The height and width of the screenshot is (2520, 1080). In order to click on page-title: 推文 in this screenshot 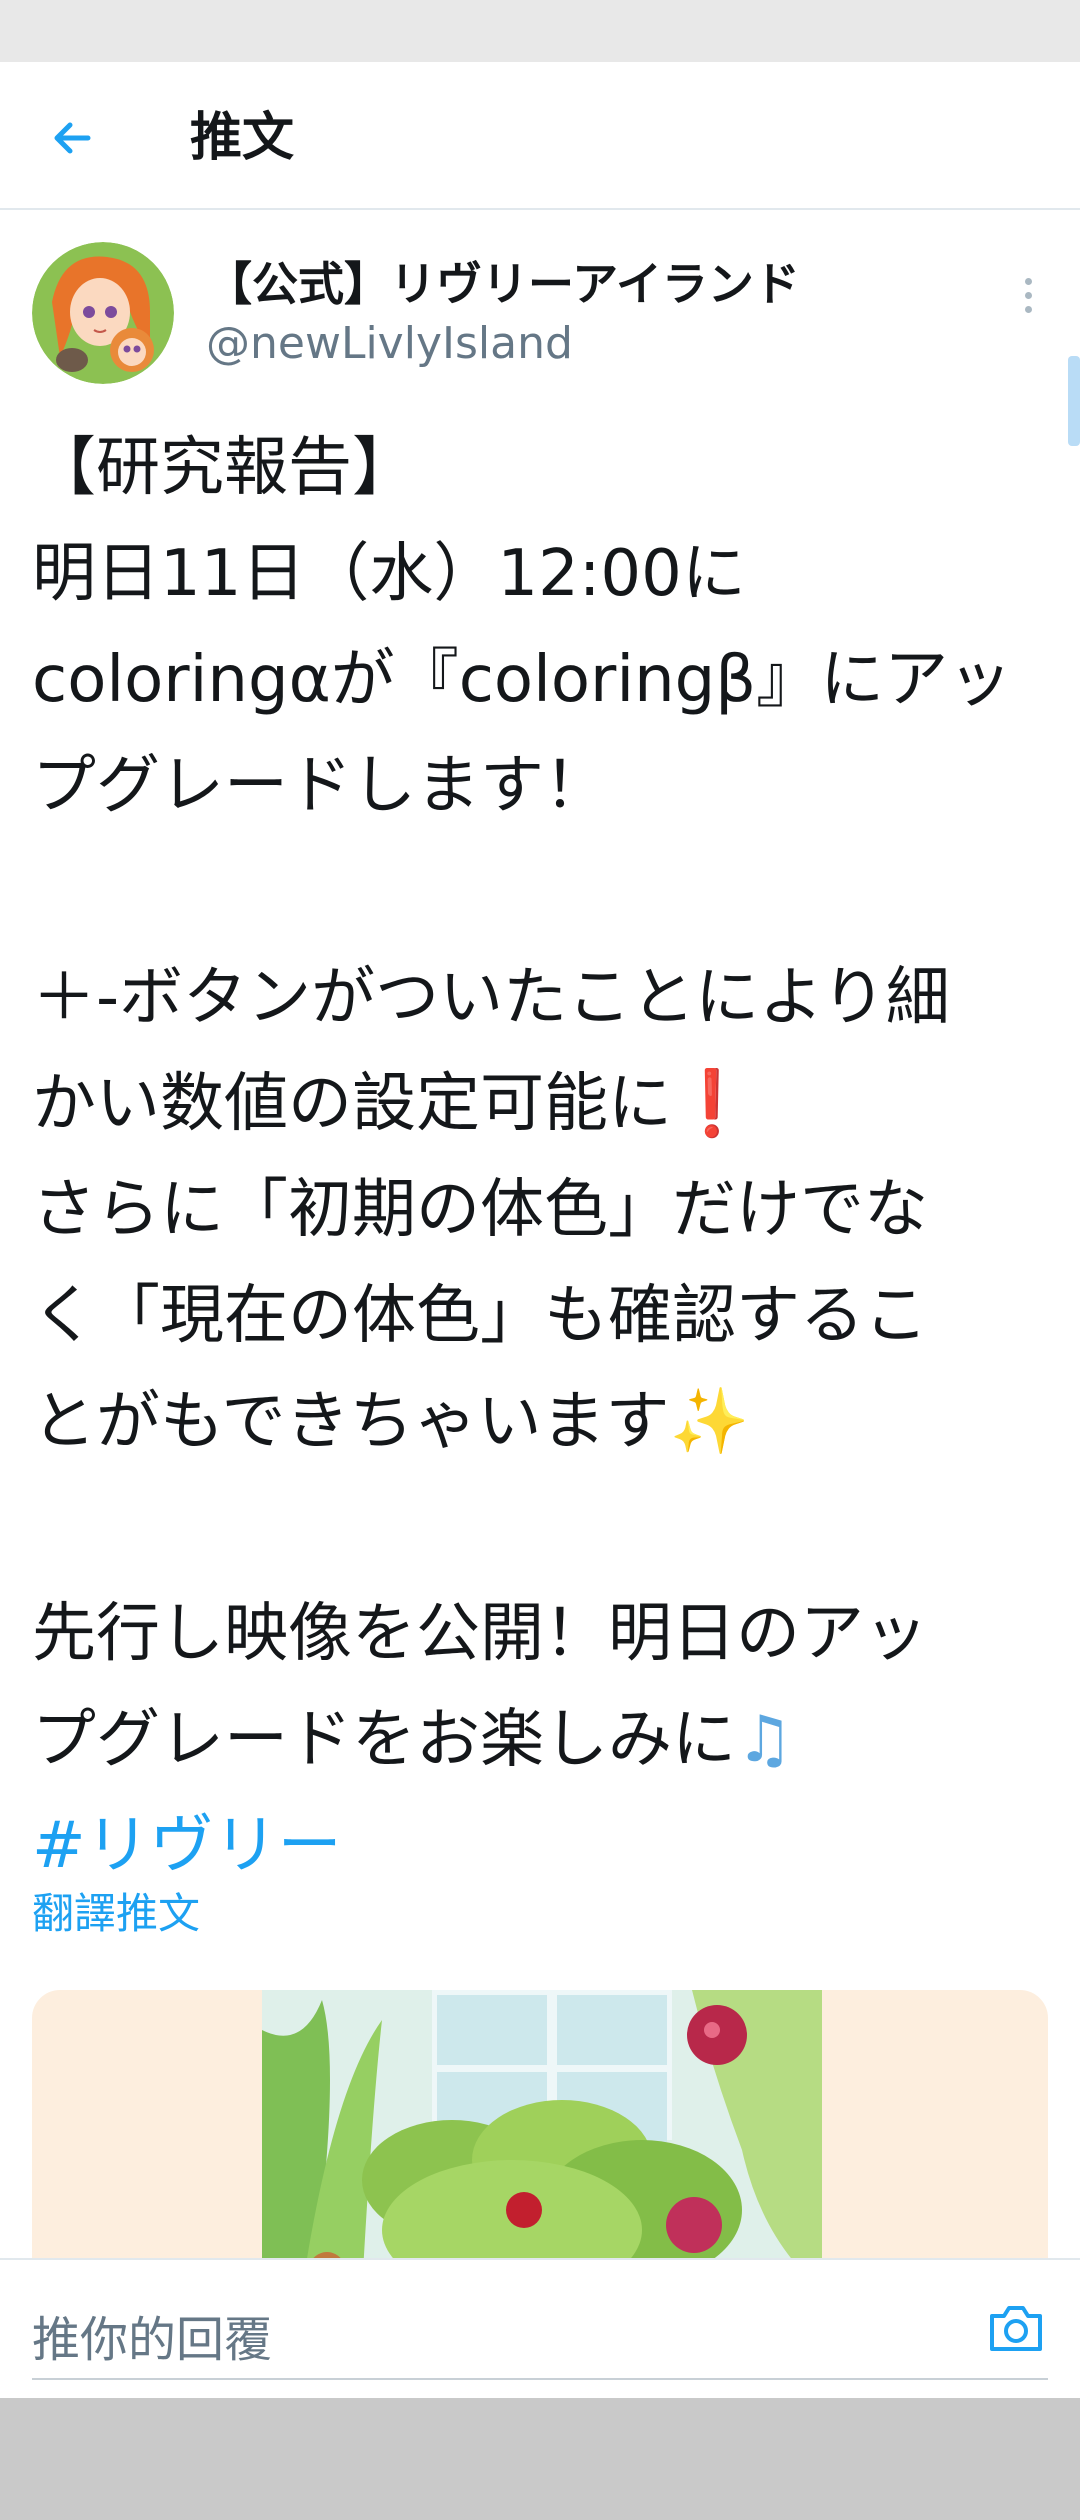, I will do `click(242, 138)`.